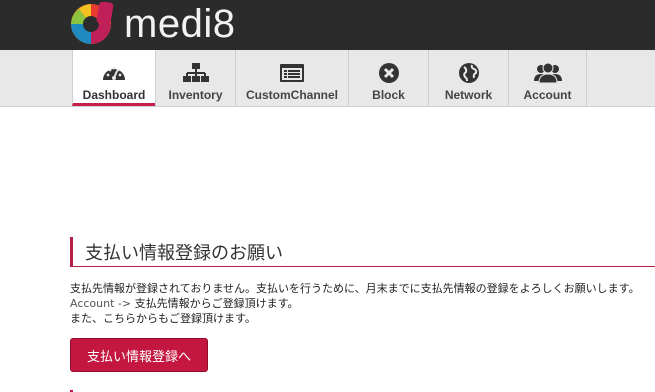  What do you see at coordinates (180, 24) in the screenshot?
I see `brand-name: medi8` at bounding box center [180, 24].